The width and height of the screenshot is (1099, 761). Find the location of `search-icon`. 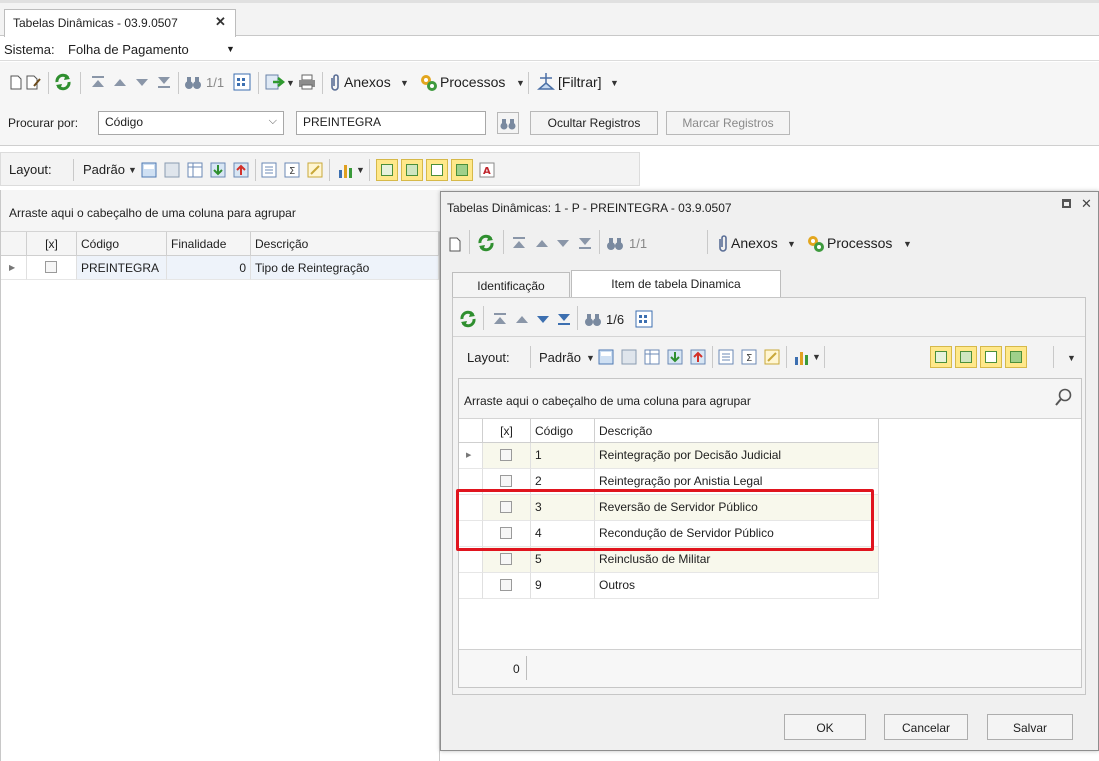

search-icon is located at coordinates (1064, 397).